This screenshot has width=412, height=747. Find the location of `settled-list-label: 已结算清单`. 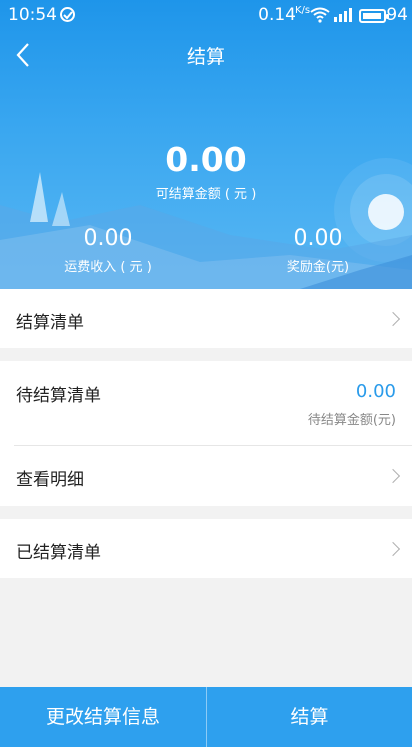

settled-list-label: 已结算清单 is located at coordinates (58, 553).